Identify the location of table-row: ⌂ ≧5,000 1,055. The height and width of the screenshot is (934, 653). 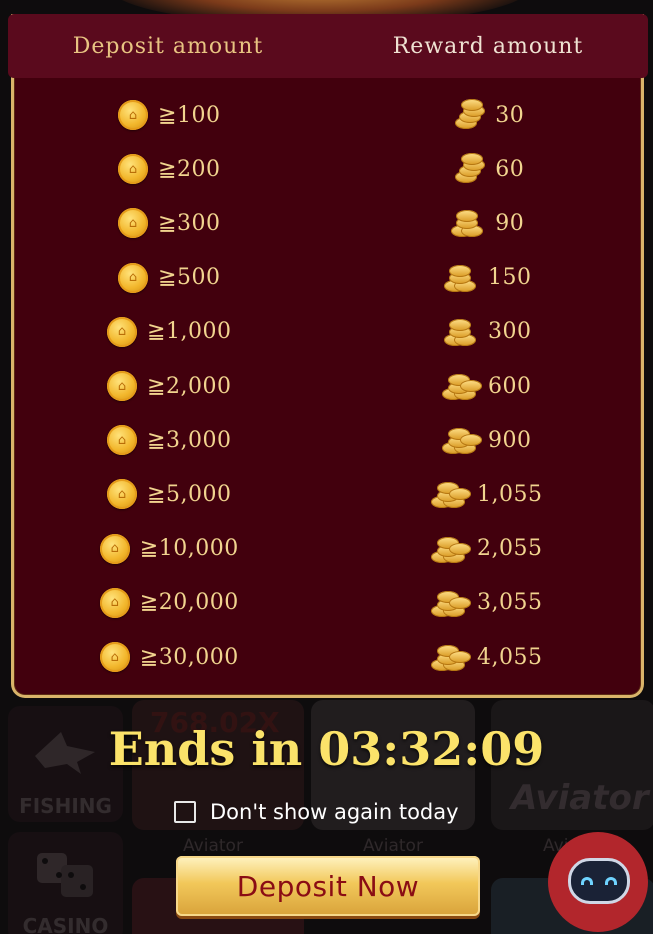
(327, 494).